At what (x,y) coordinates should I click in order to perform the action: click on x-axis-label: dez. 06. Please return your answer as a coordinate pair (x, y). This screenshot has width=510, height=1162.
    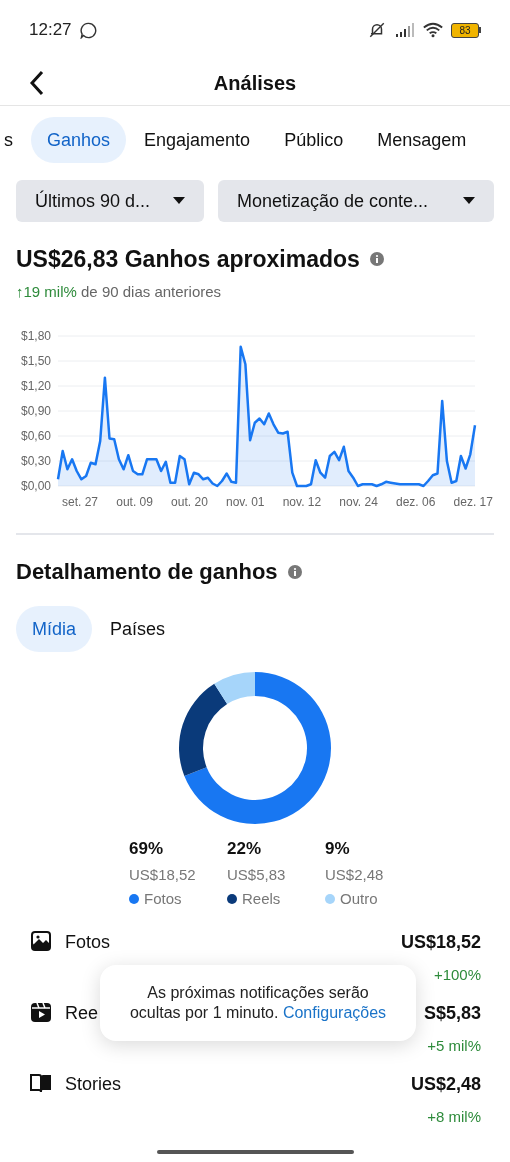
    Looking at the image, I should click on (416, 502).